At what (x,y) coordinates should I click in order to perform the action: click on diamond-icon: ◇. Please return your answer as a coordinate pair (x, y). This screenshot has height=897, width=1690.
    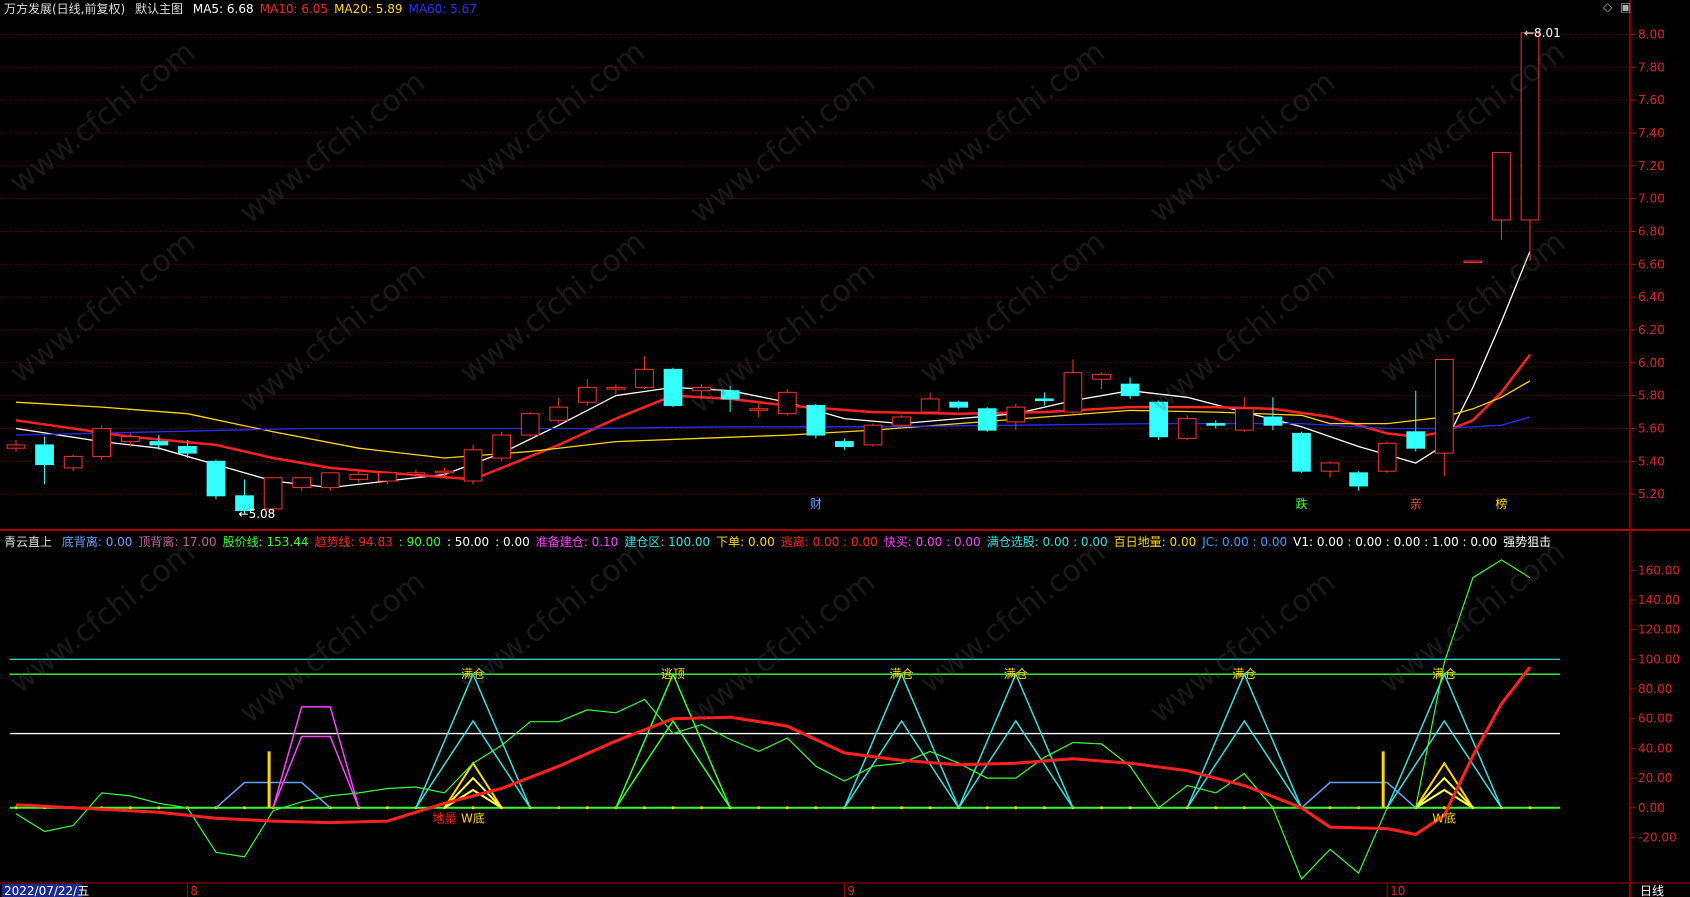
    Looking at the image, I should click on (1607, 7).